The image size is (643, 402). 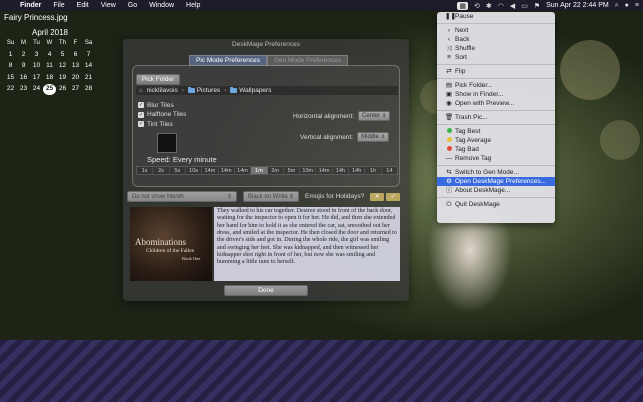 What do you see at coordinates (449, 149) in the screenshot?
I see `tag-bad-icon` at bounding box center [449, 149].